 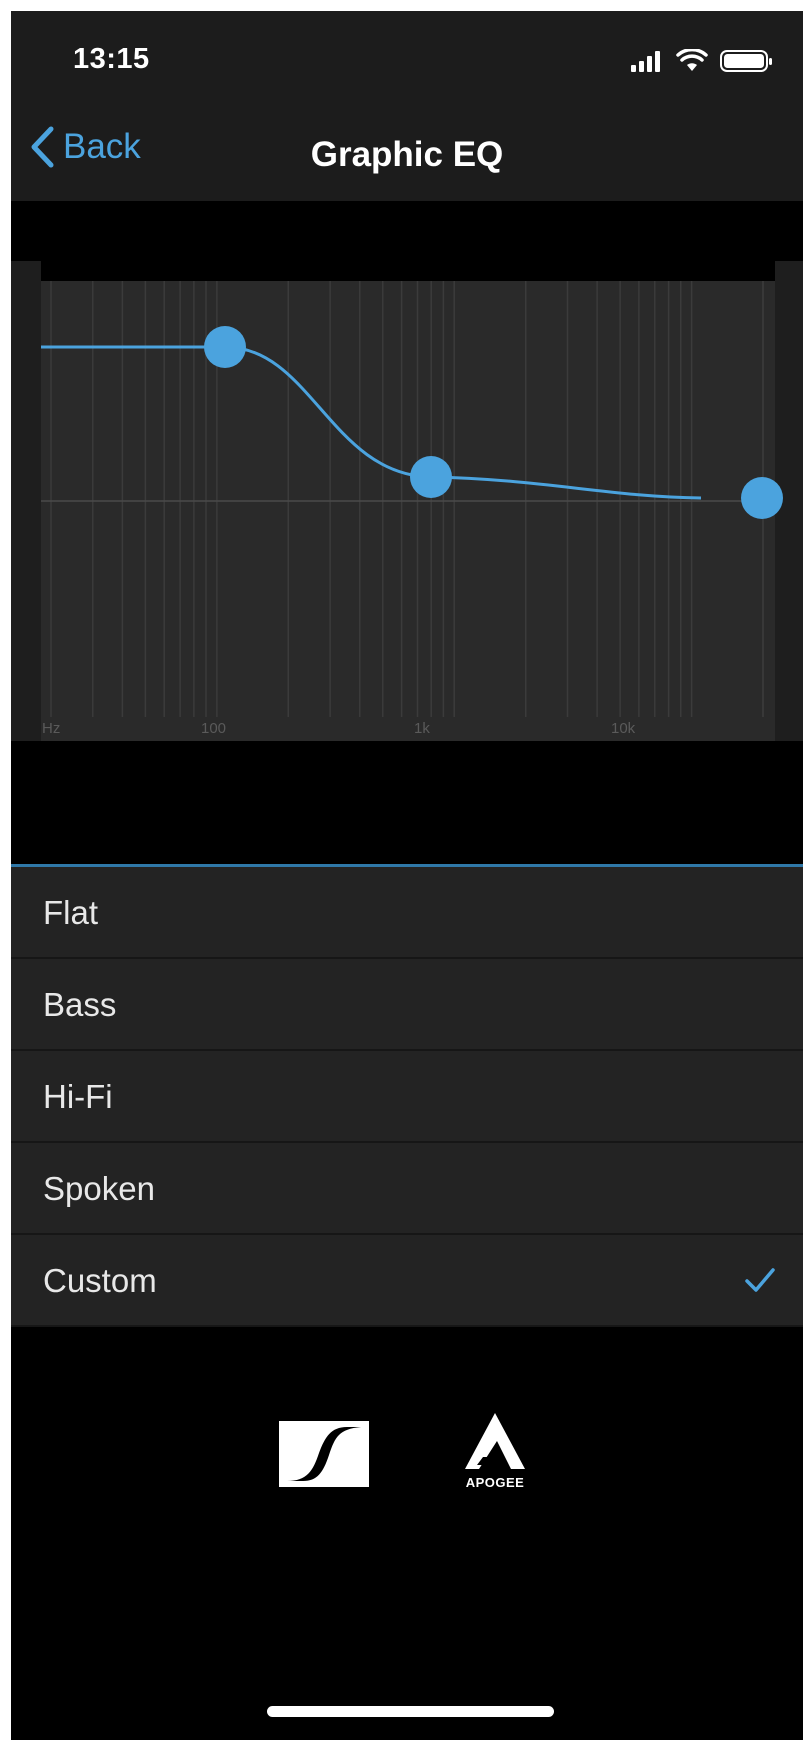 What do you see at coordinates (225, 347) in the screenshot?
I see `eq-control-point-low` at bounding box center [225, 347].